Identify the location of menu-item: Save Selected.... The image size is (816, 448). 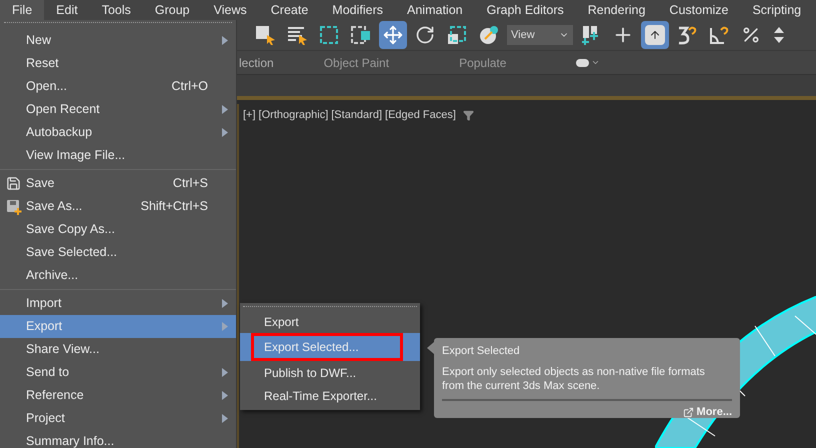
(118, 252).